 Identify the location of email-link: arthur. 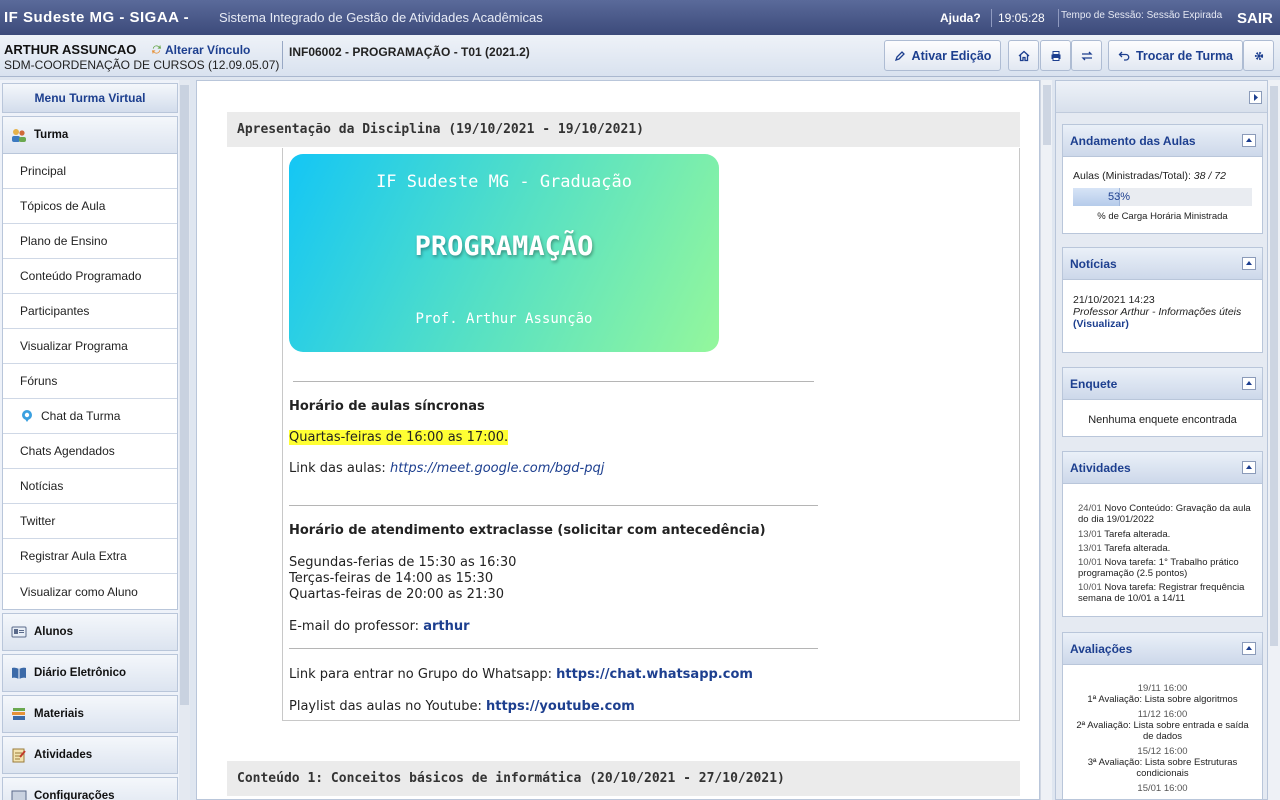
(446, 626).